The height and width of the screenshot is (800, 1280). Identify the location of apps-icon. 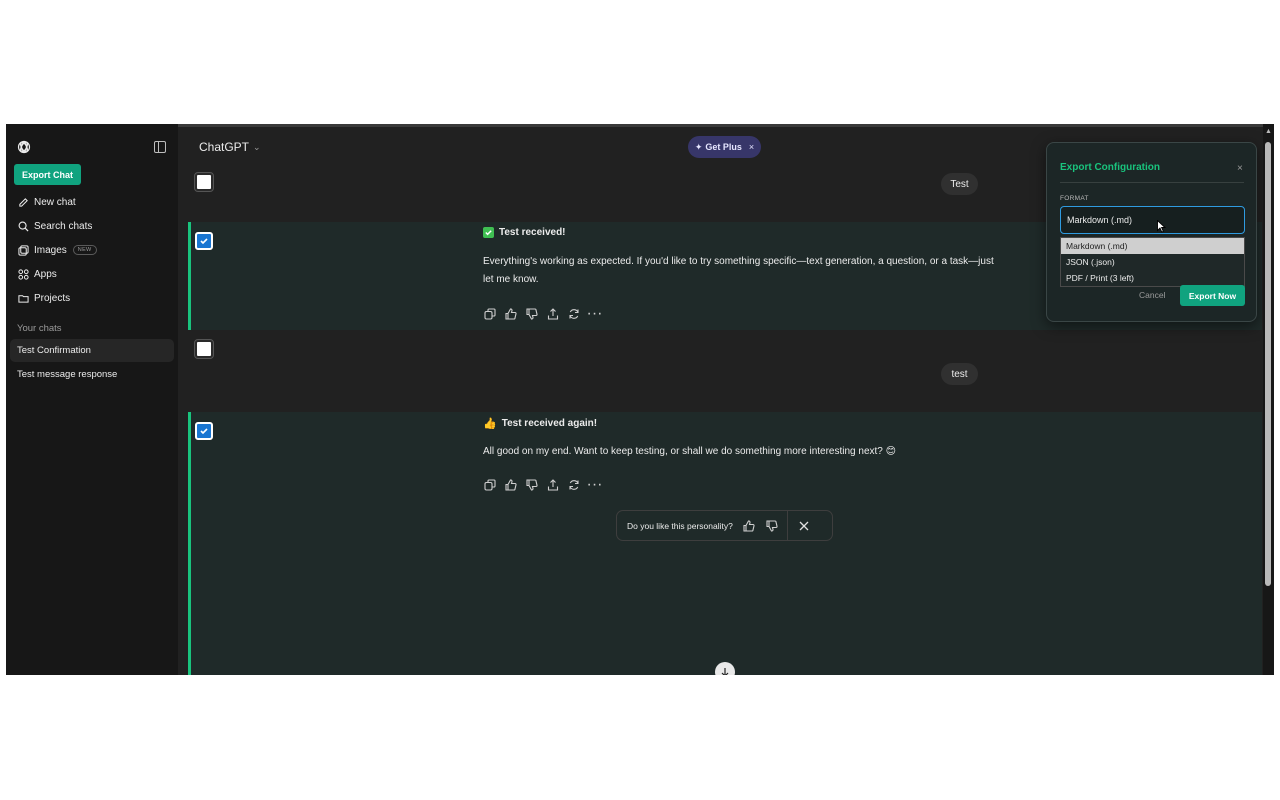
(23, 274).